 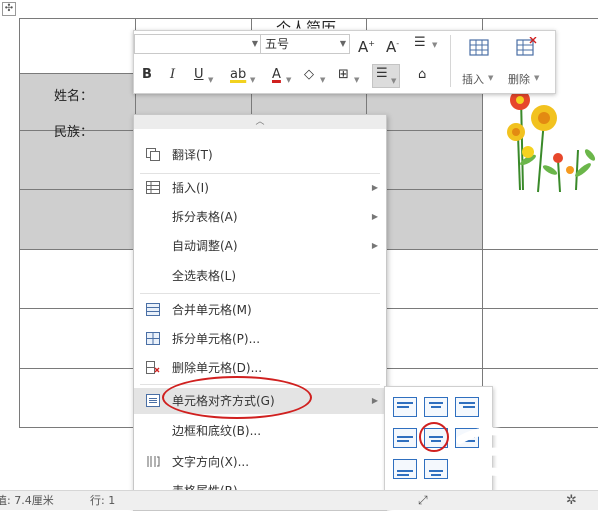 I want to click on status-row: 行: 1, so click(x=103, y=500).